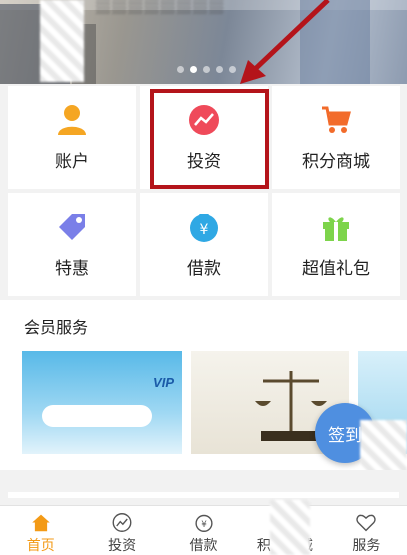  I want to click on trend-up-icon, so click(204, 120).